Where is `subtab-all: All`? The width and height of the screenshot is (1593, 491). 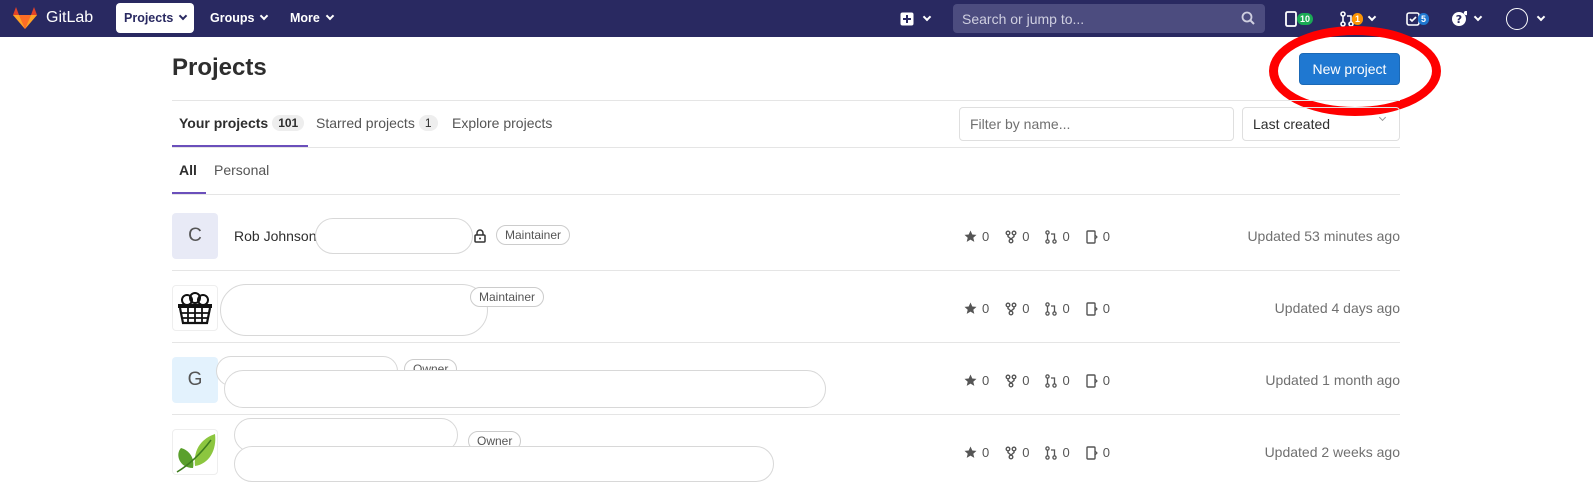
subtab-all: All is located at coordinates (188, 170).